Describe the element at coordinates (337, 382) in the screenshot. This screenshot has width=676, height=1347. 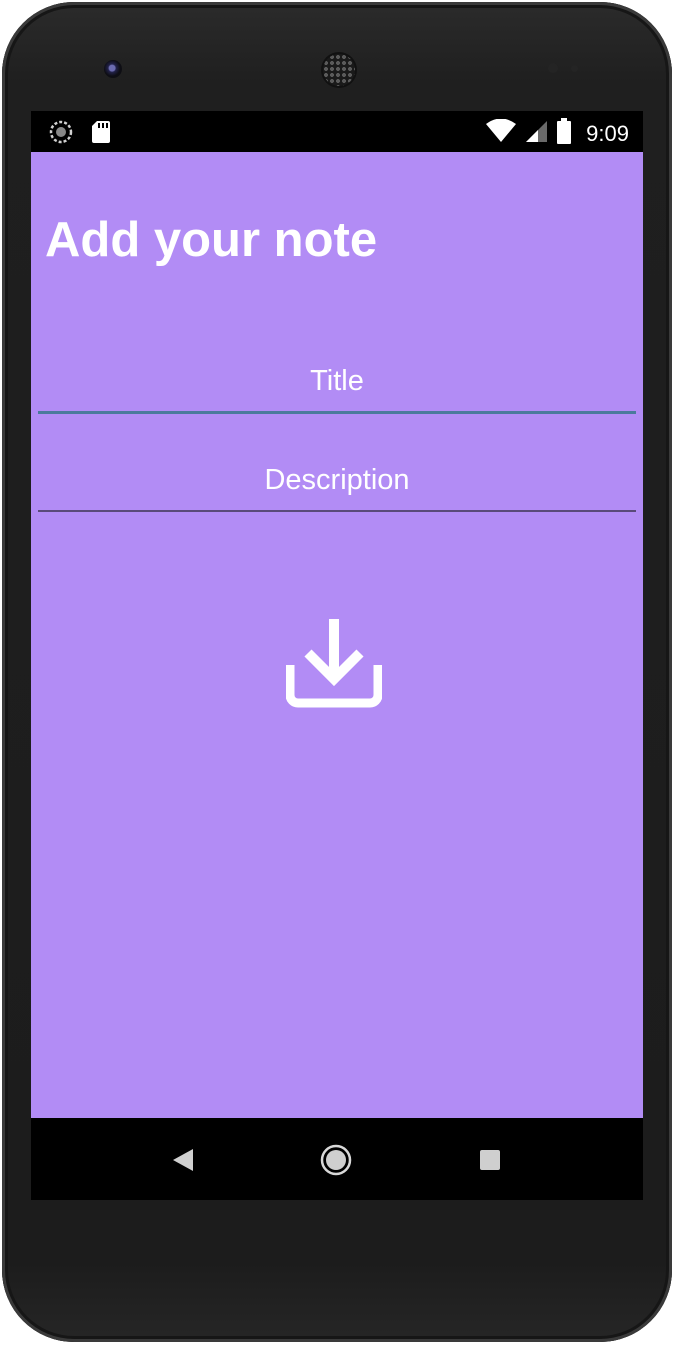
I see `title-input` at that location.